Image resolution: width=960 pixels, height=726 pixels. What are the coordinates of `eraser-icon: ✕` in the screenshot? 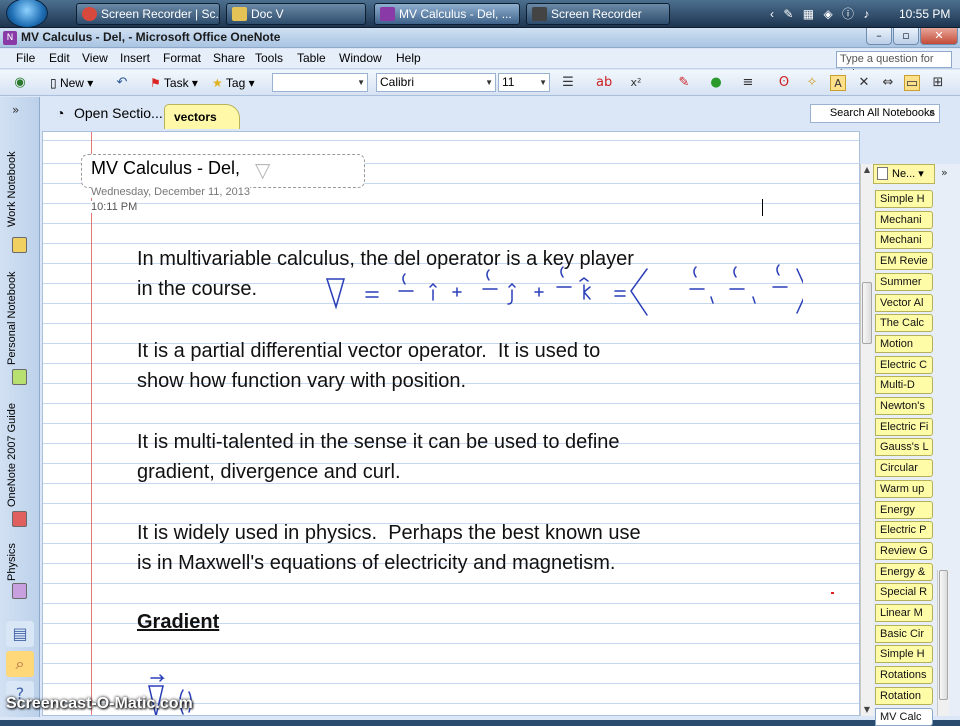 It's located at (864, 83).